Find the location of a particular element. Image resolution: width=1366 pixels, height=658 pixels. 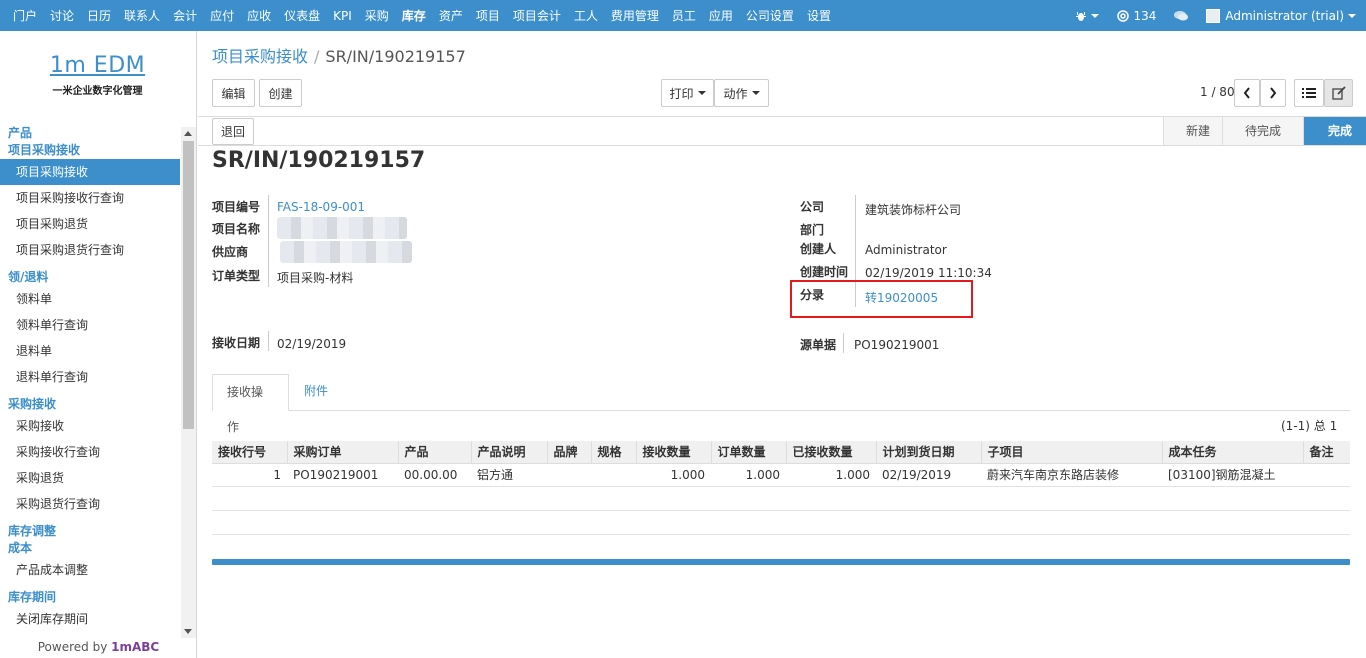

menu-calendar: 日历 is located at coordinates (99, 15).